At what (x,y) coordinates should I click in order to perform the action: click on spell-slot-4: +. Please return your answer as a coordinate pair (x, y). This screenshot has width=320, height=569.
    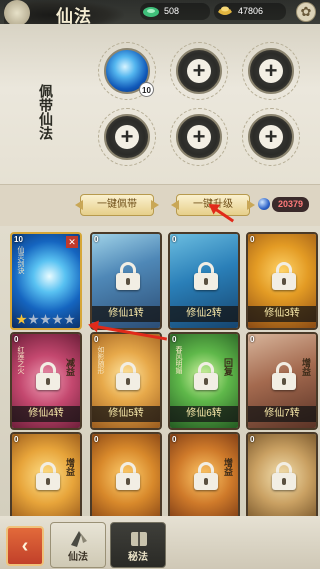
    Looking at the image, I should click on (127, 137).